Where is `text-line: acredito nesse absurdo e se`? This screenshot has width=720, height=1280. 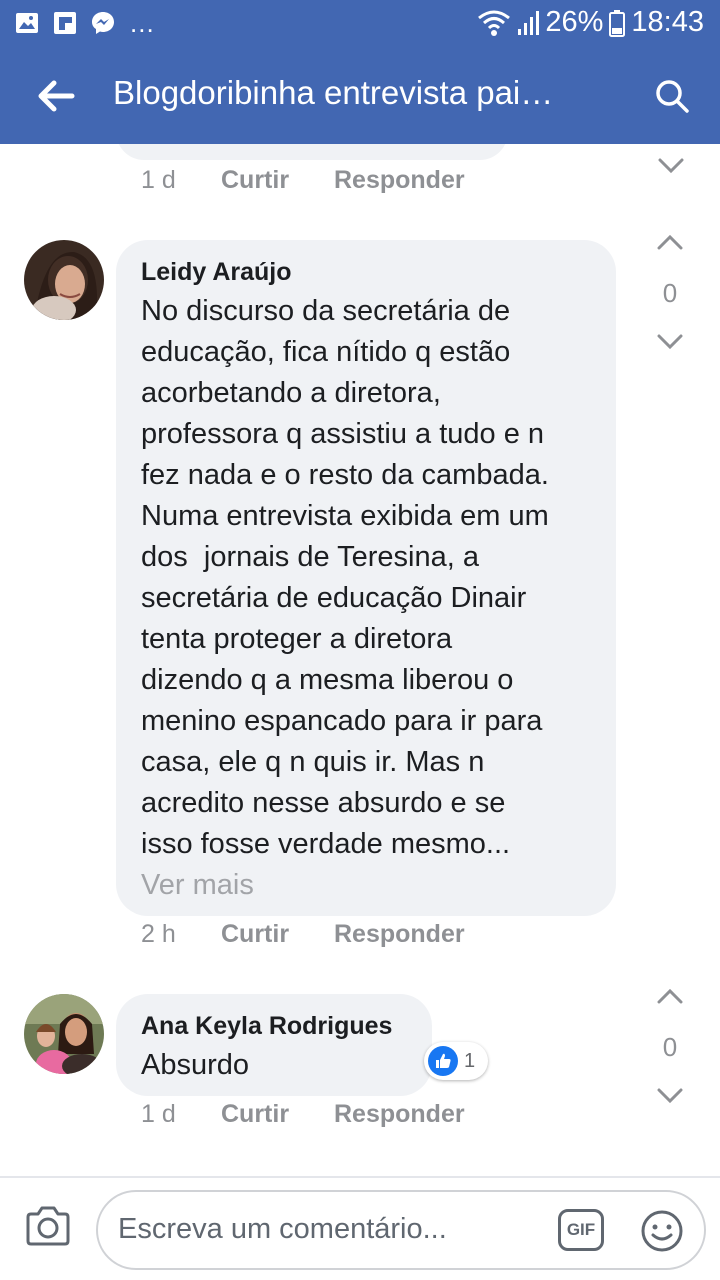
text-line: acredito nesse absurdo e se is located at coordinates (323, 803).